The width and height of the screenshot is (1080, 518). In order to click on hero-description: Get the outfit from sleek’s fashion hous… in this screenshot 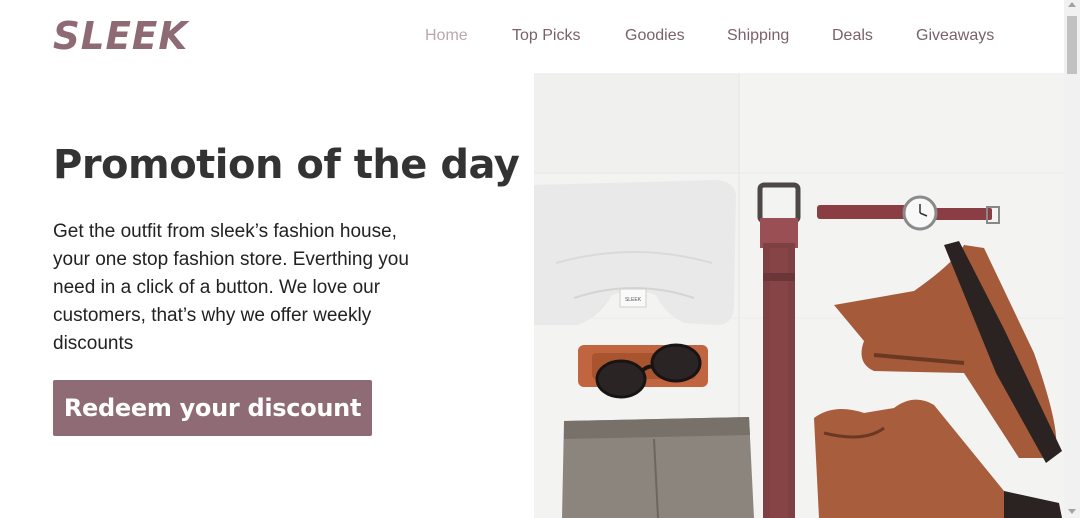, I will do `click(231, 287)`.